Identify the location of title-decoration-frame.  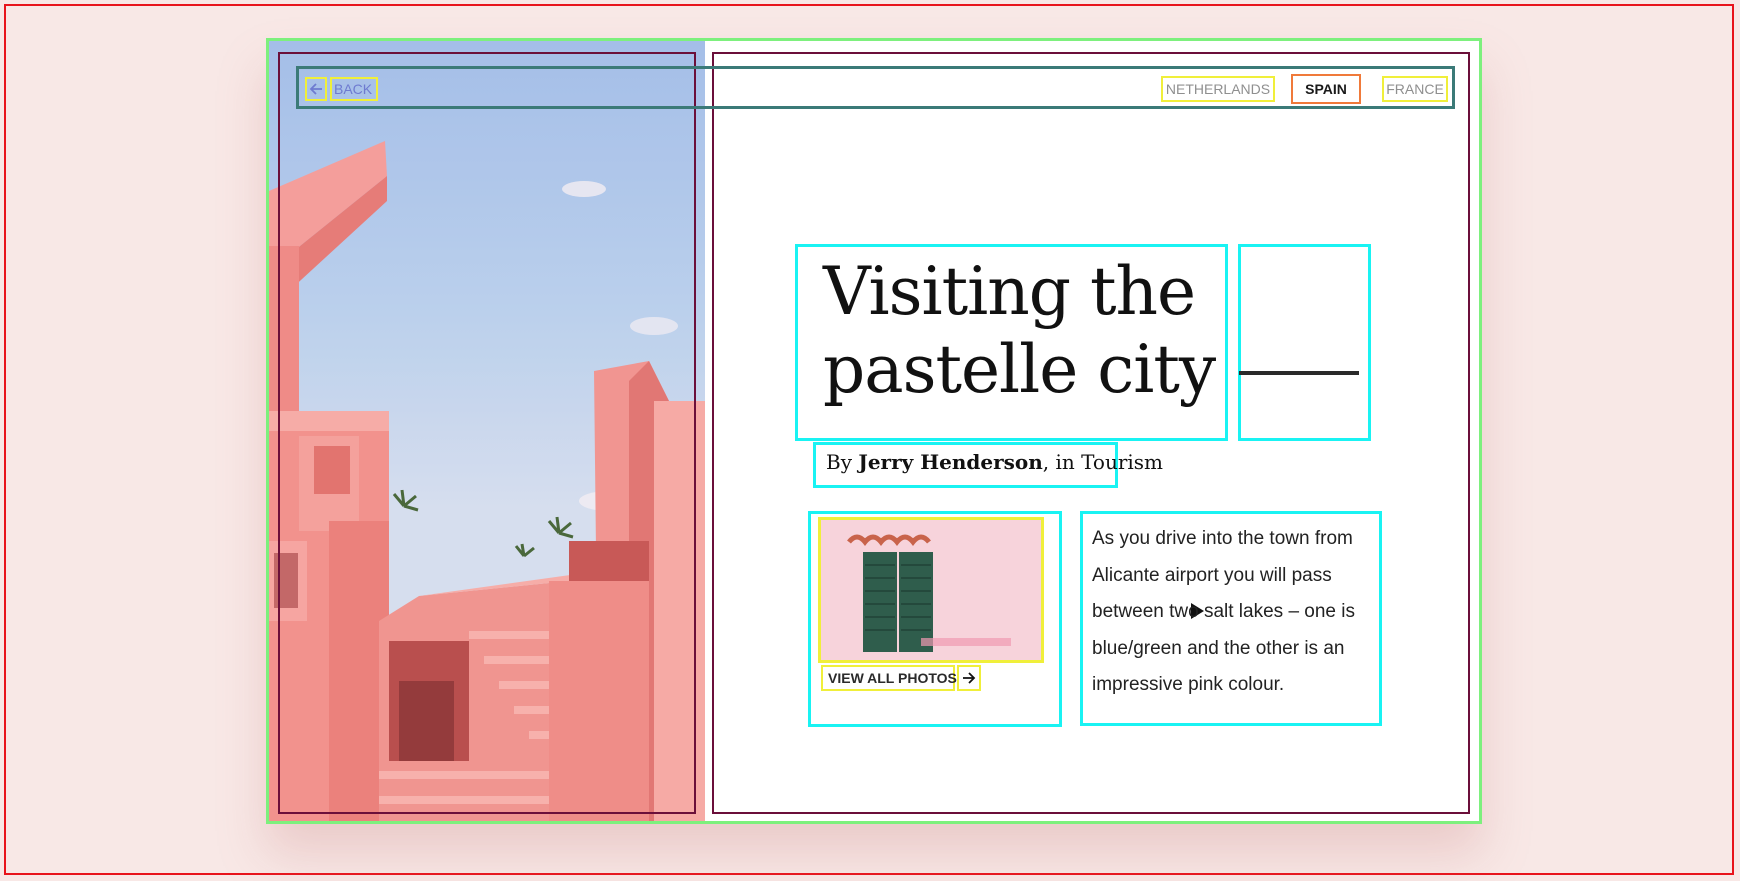
(1304, 342).